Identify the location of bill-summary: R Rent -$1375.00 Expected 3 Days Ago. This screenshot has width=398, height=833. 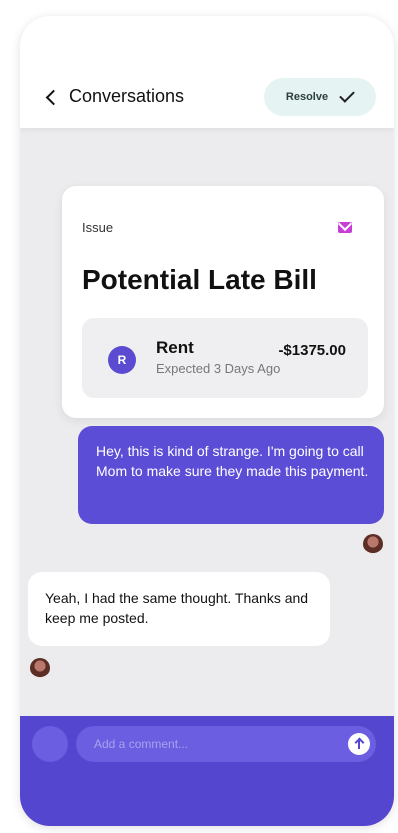
(225, 358).